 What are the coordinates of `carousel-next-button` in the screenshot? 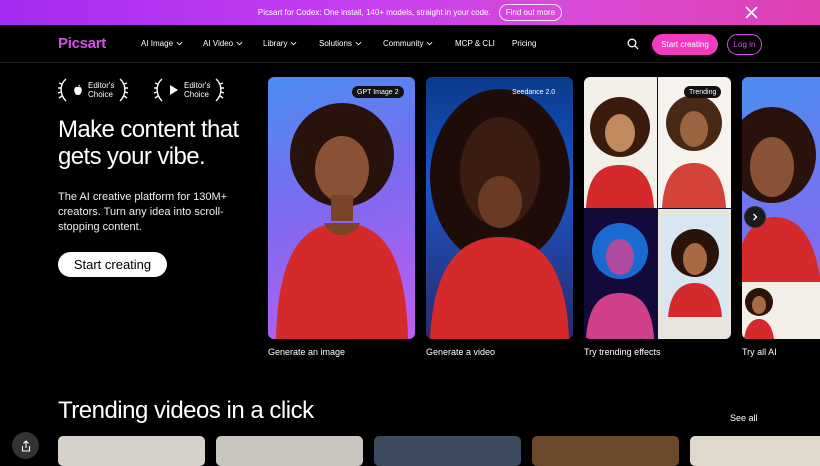 It's located at (755, 217).